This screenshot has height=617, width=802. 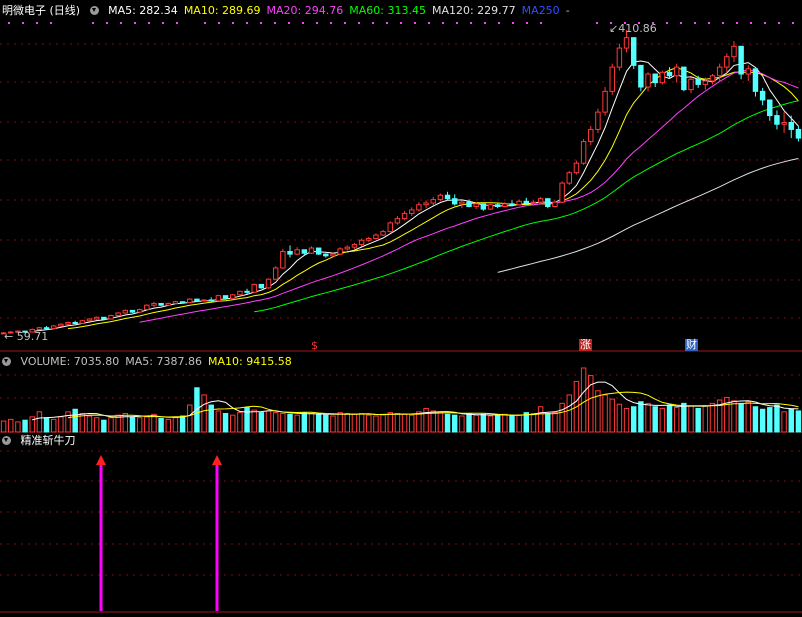 What do you see at coordinates (314, 346) in the screenshot?
I see `event-marker-0: $` at bounding box center [314, 346].